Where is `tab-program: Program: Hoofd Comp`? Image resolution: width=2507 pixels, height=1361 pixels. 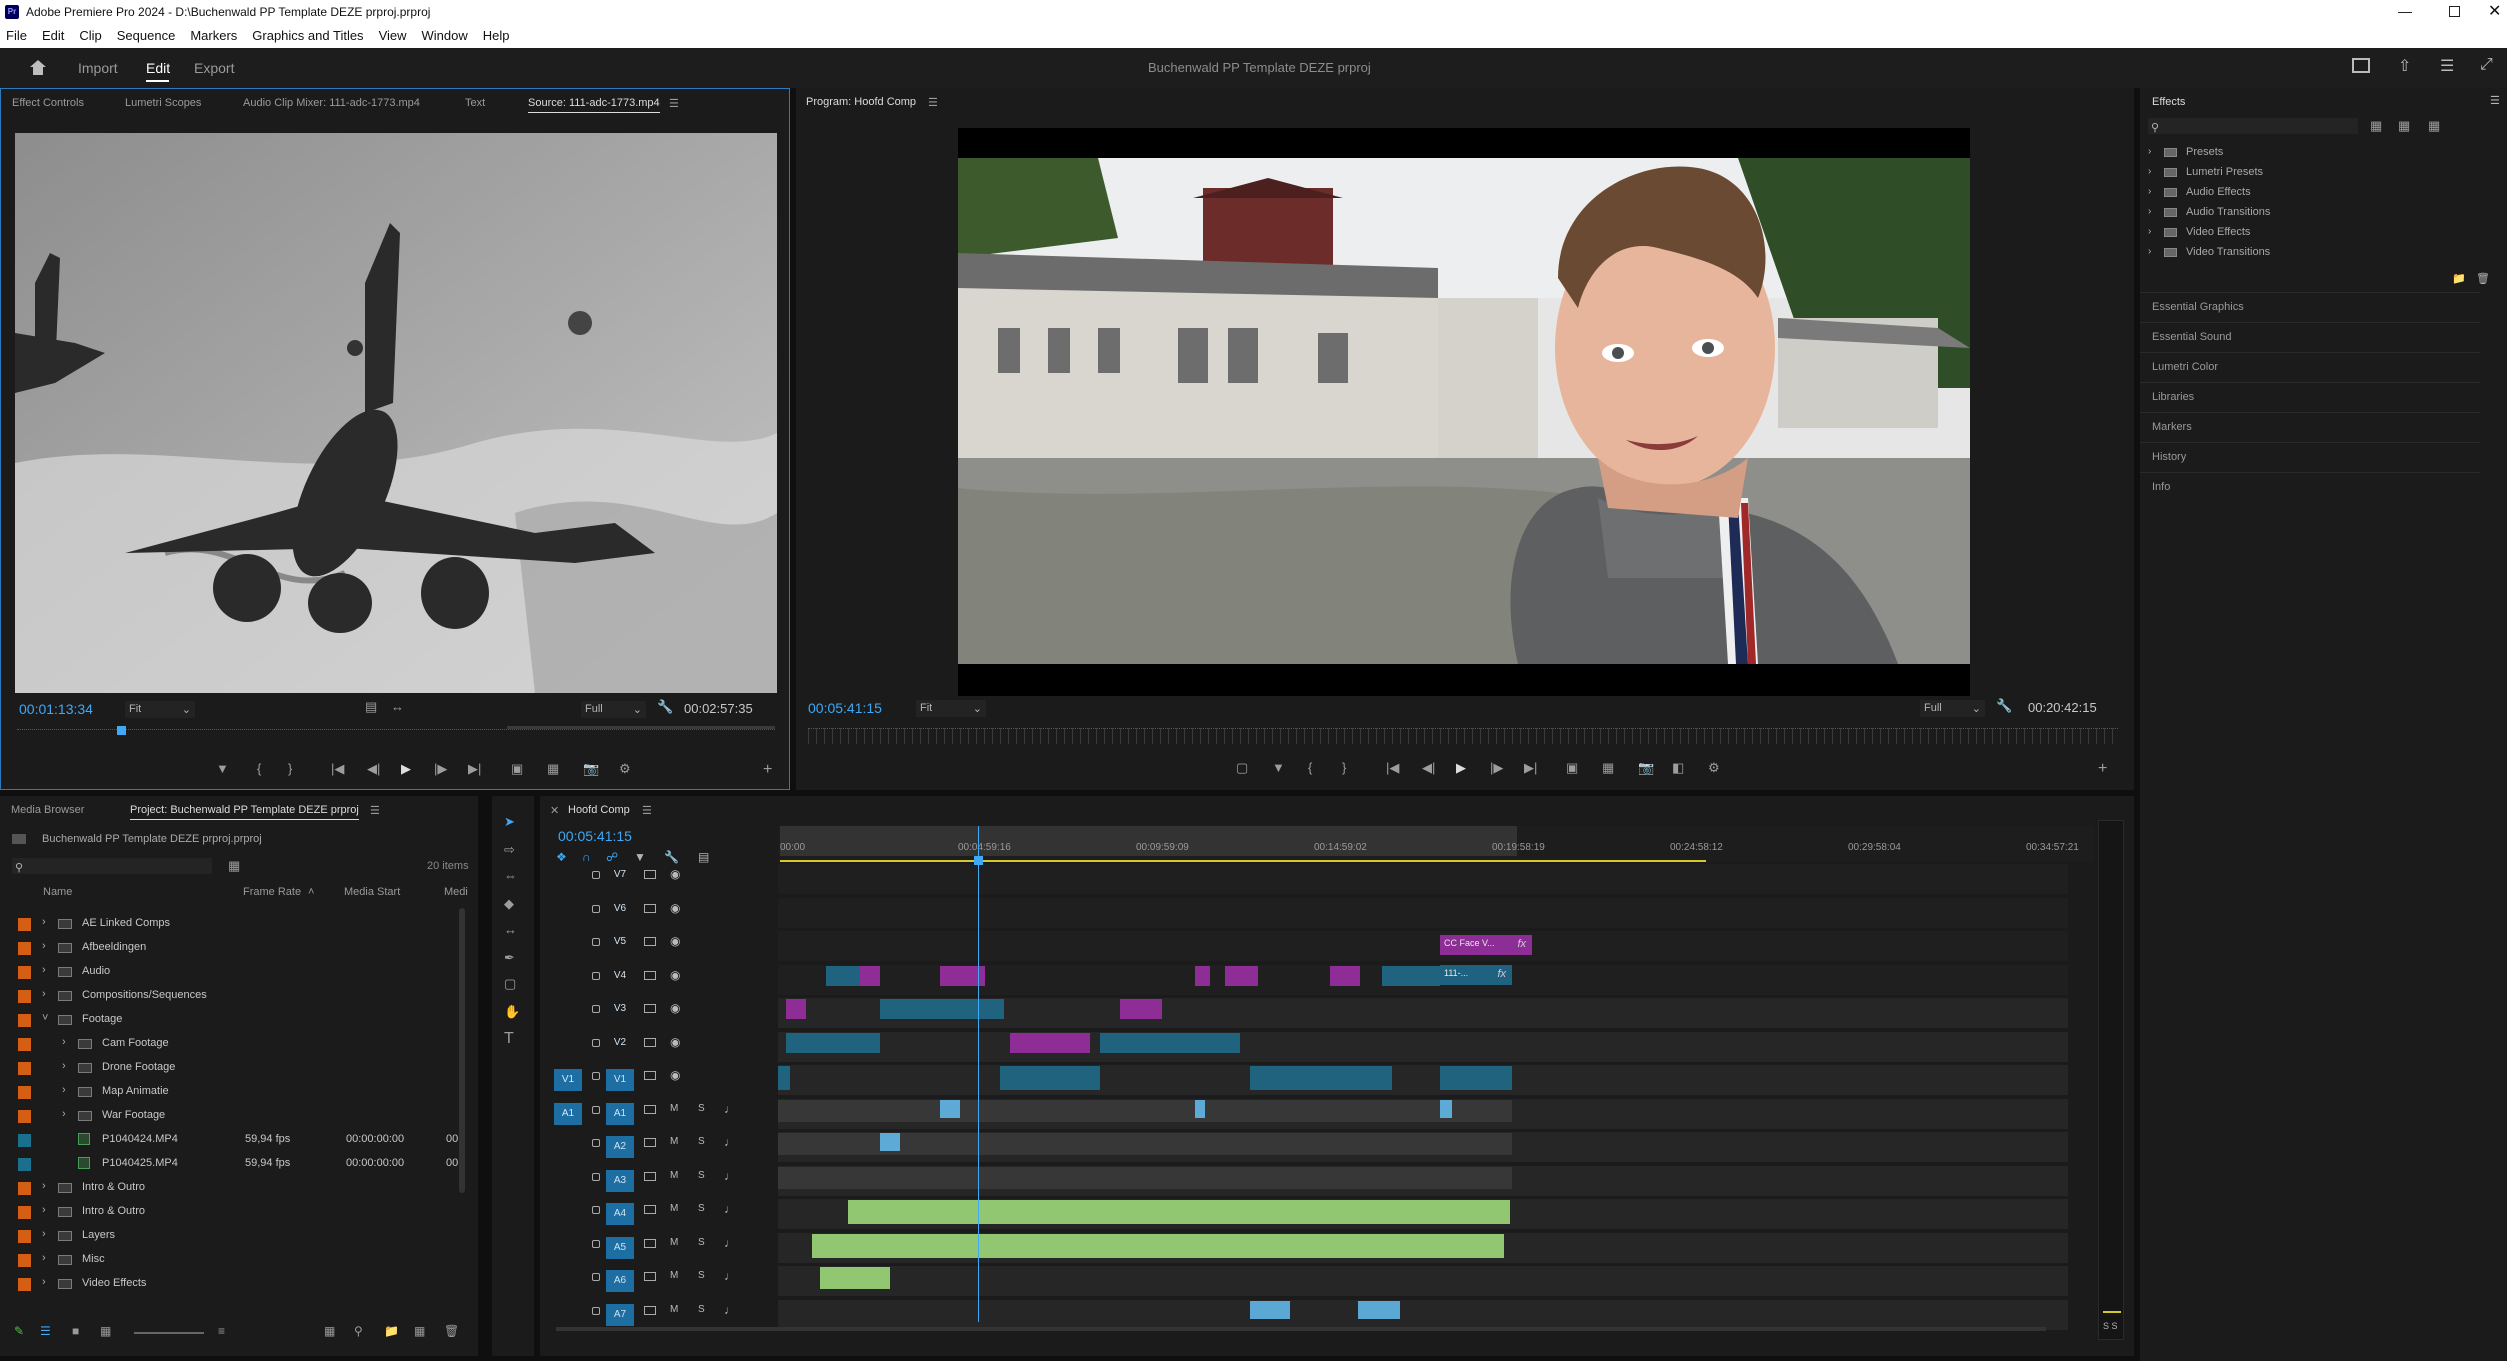 tab-program: Program: Hoofd Comp is located at coordinates (861, 102).